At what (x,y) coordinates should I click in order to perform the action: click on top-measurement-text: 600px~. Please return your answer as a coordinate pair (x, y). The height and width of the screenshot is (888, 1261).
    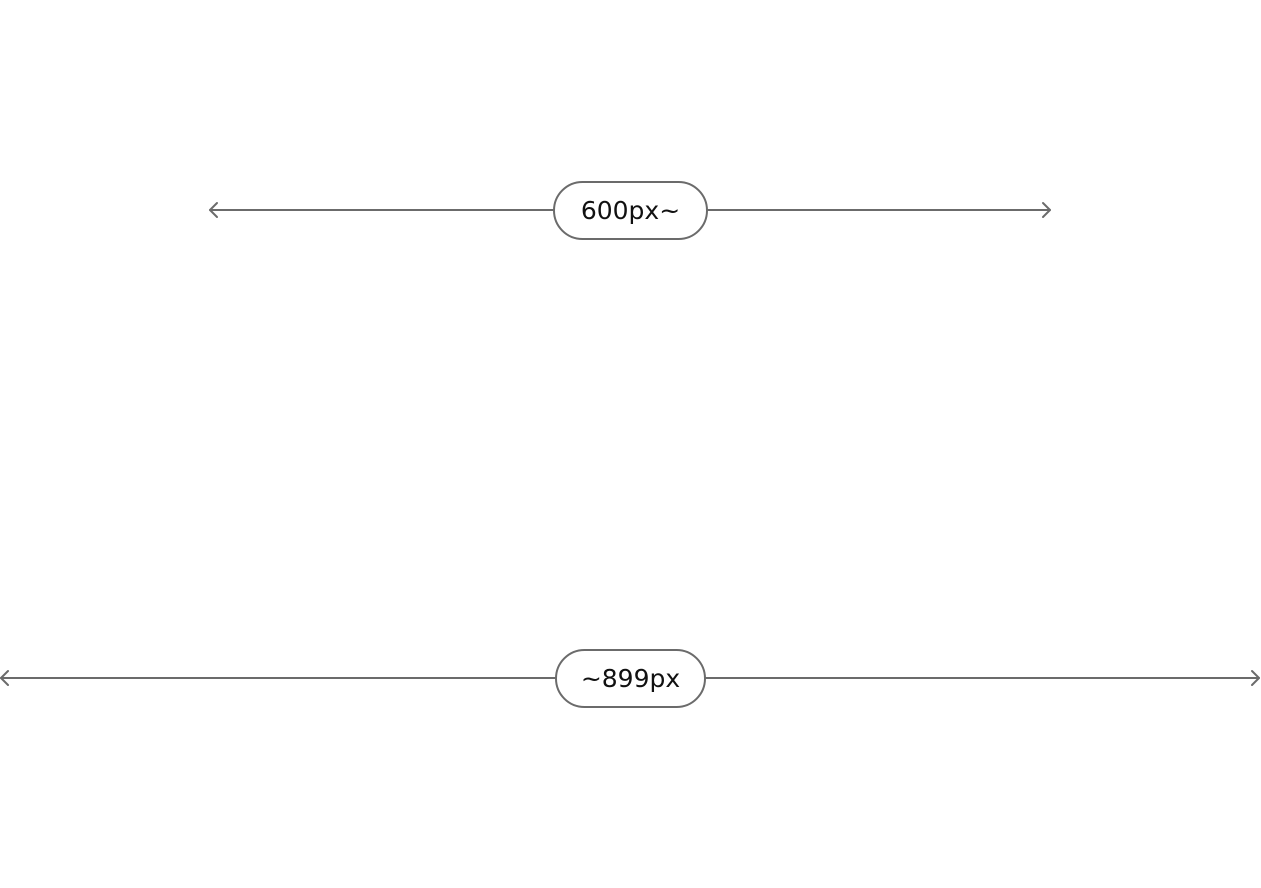
    Looking at the image, I should click on (630, 210).